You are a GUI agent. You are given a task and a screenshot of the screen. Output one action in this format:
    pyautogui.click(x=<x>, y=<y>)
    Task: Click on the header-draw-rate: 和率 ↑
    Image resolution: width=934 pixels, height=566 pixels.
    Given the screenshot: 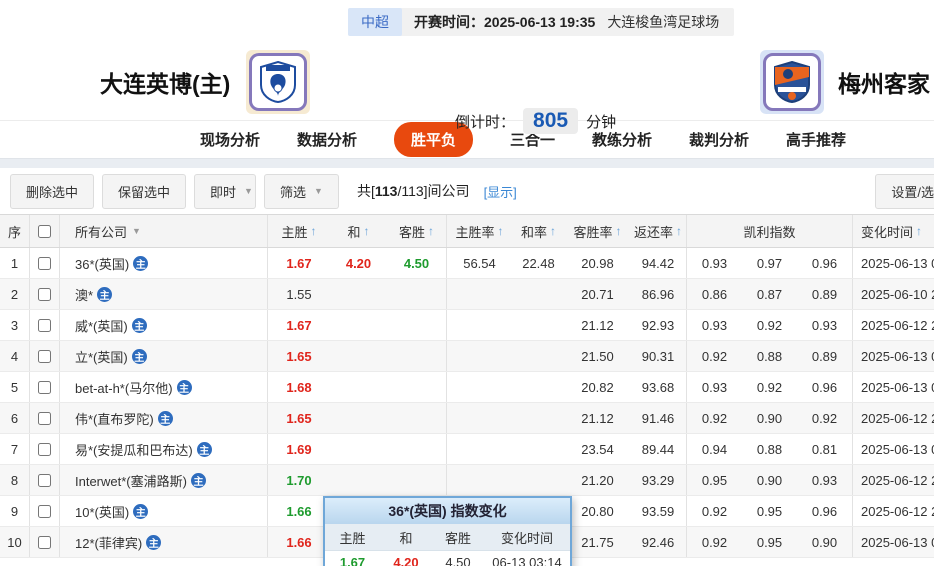 What is the action you would take?
    pyautogui.click(x=538, y=231)
    